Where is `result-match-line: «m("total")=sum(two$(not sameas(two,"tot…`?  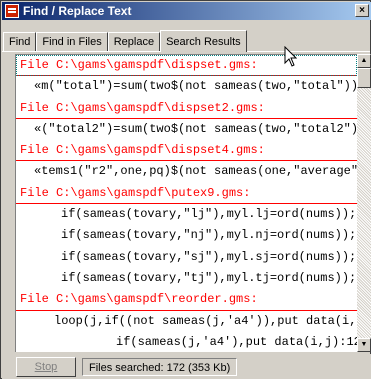 result-match-line: «m("total")=sum(two$(not sameas(two,"tot… is located at coordinates (186, 86).